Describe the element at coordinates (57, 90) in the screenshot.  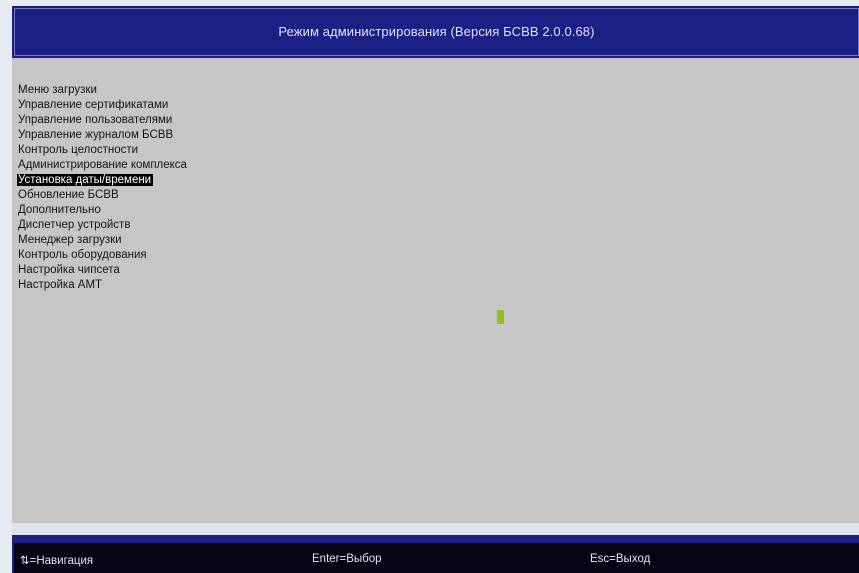
I see `menu-item-label: Меню загрузки` at that location.